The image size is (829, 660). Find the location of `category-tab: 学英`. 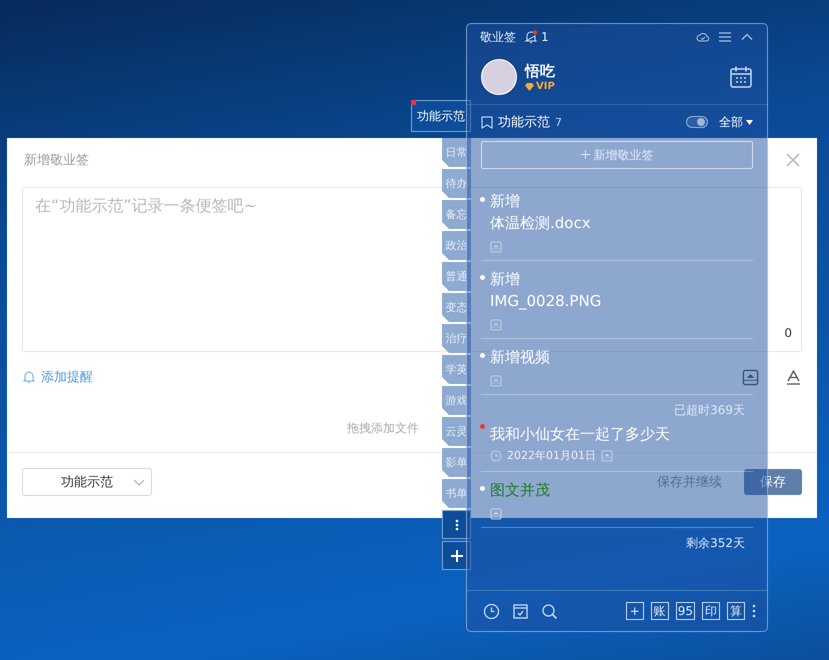

category-tab: 学英 is located at coordinates (456, 369).